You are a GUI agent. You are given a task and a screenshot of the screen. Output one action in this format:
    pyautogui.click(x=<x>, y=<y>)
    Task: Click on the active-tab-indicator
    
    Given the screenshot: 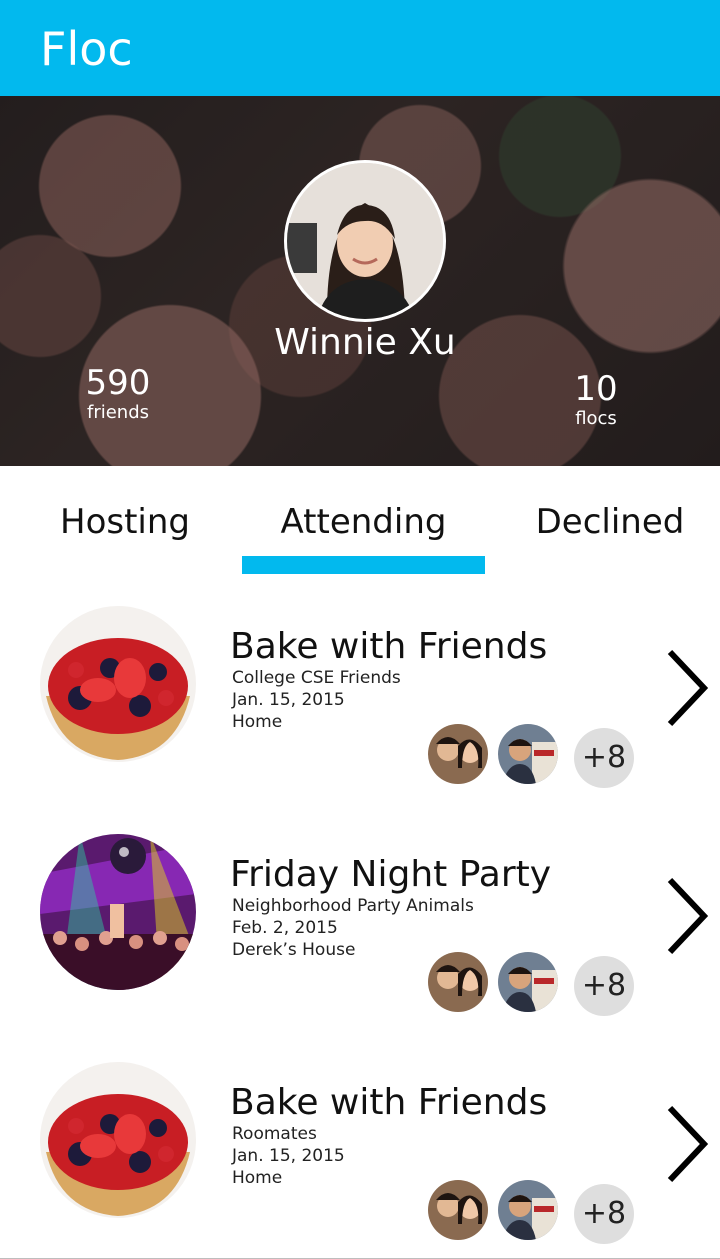 What is the action you would take?
    pyautogui.click(x=363, y=565)
    